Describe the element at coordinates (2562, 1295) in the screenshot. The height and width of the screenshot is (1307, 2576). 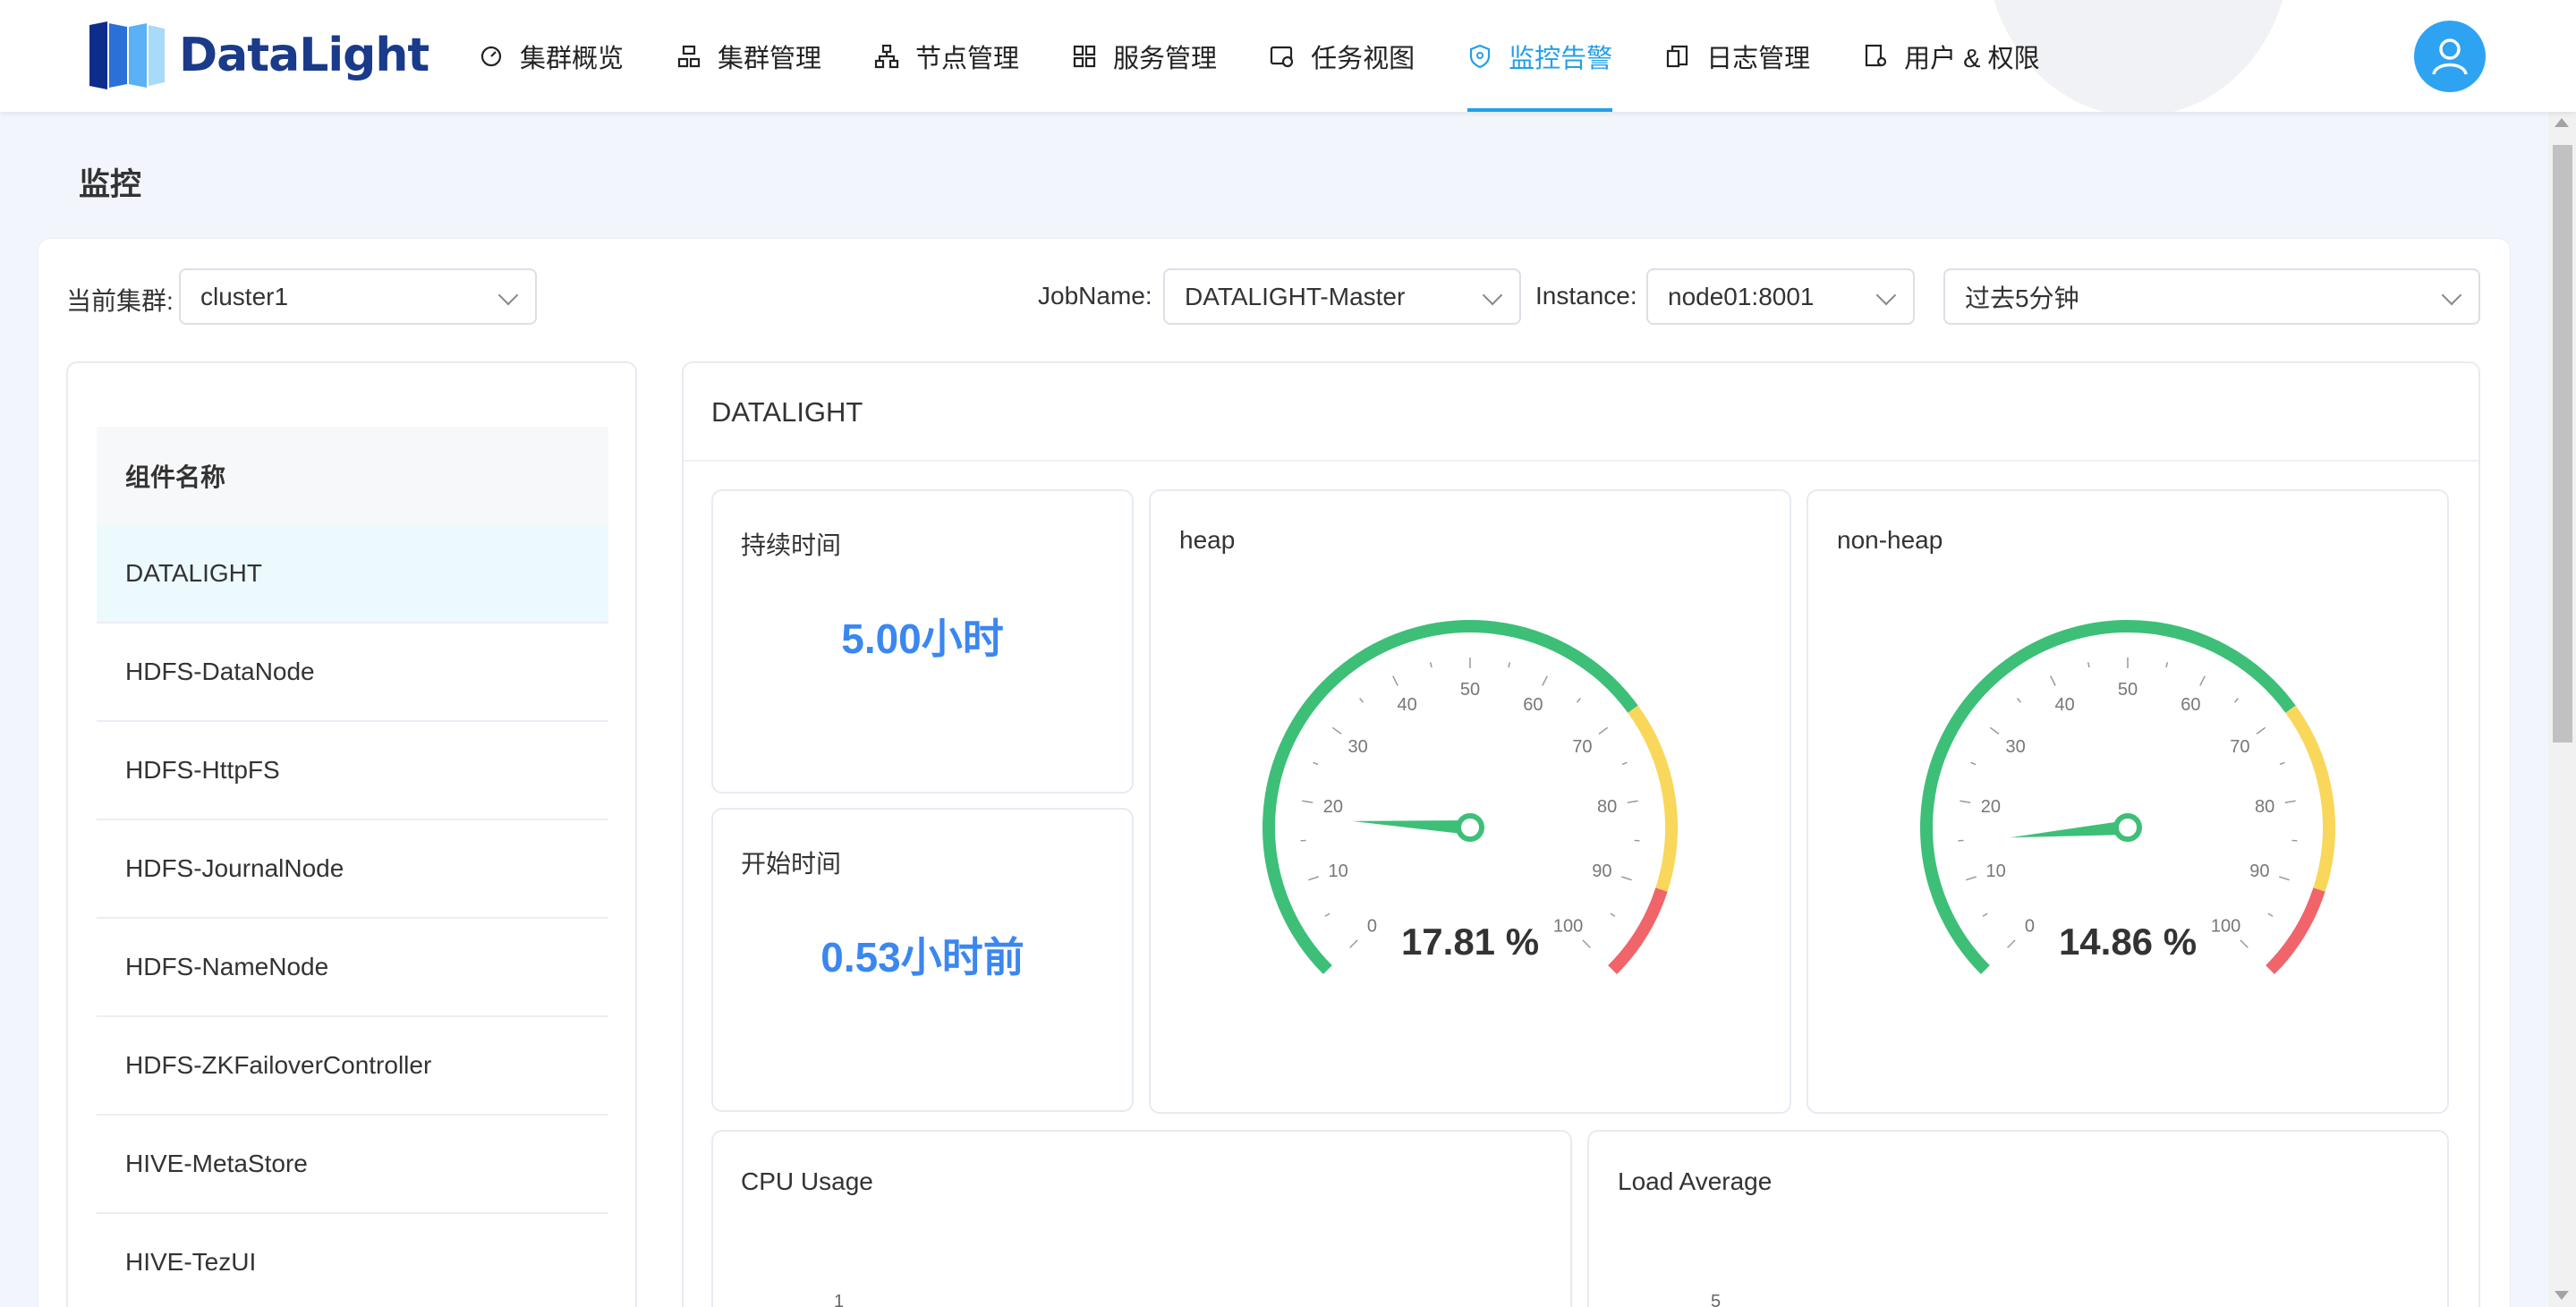
I see `scroll-down-icon` at that location.